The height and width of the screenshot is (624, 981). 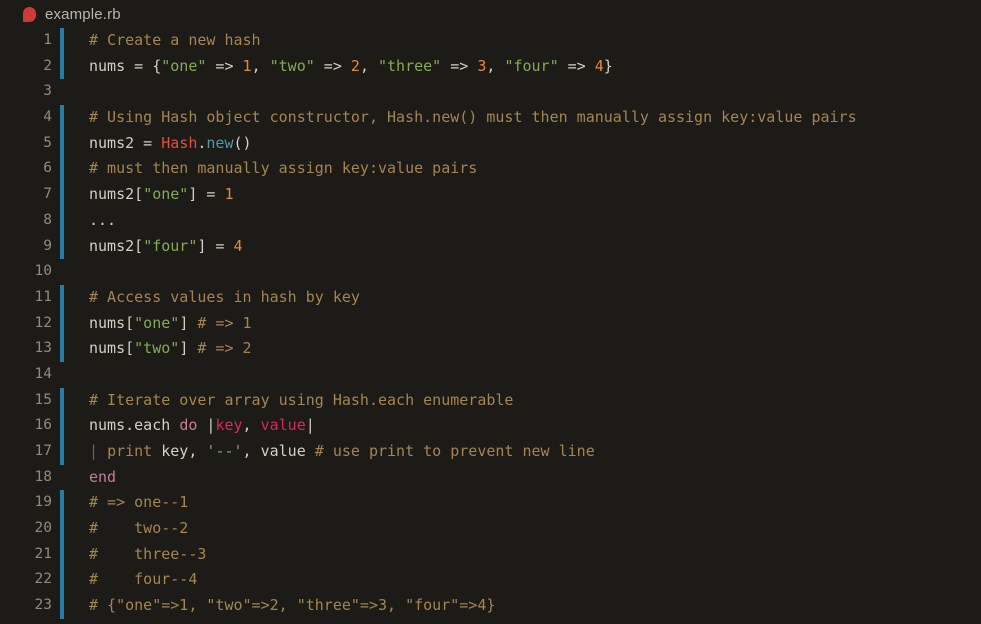 I want to click on code-line: 21 # three--3, so click(x=490, y=554).